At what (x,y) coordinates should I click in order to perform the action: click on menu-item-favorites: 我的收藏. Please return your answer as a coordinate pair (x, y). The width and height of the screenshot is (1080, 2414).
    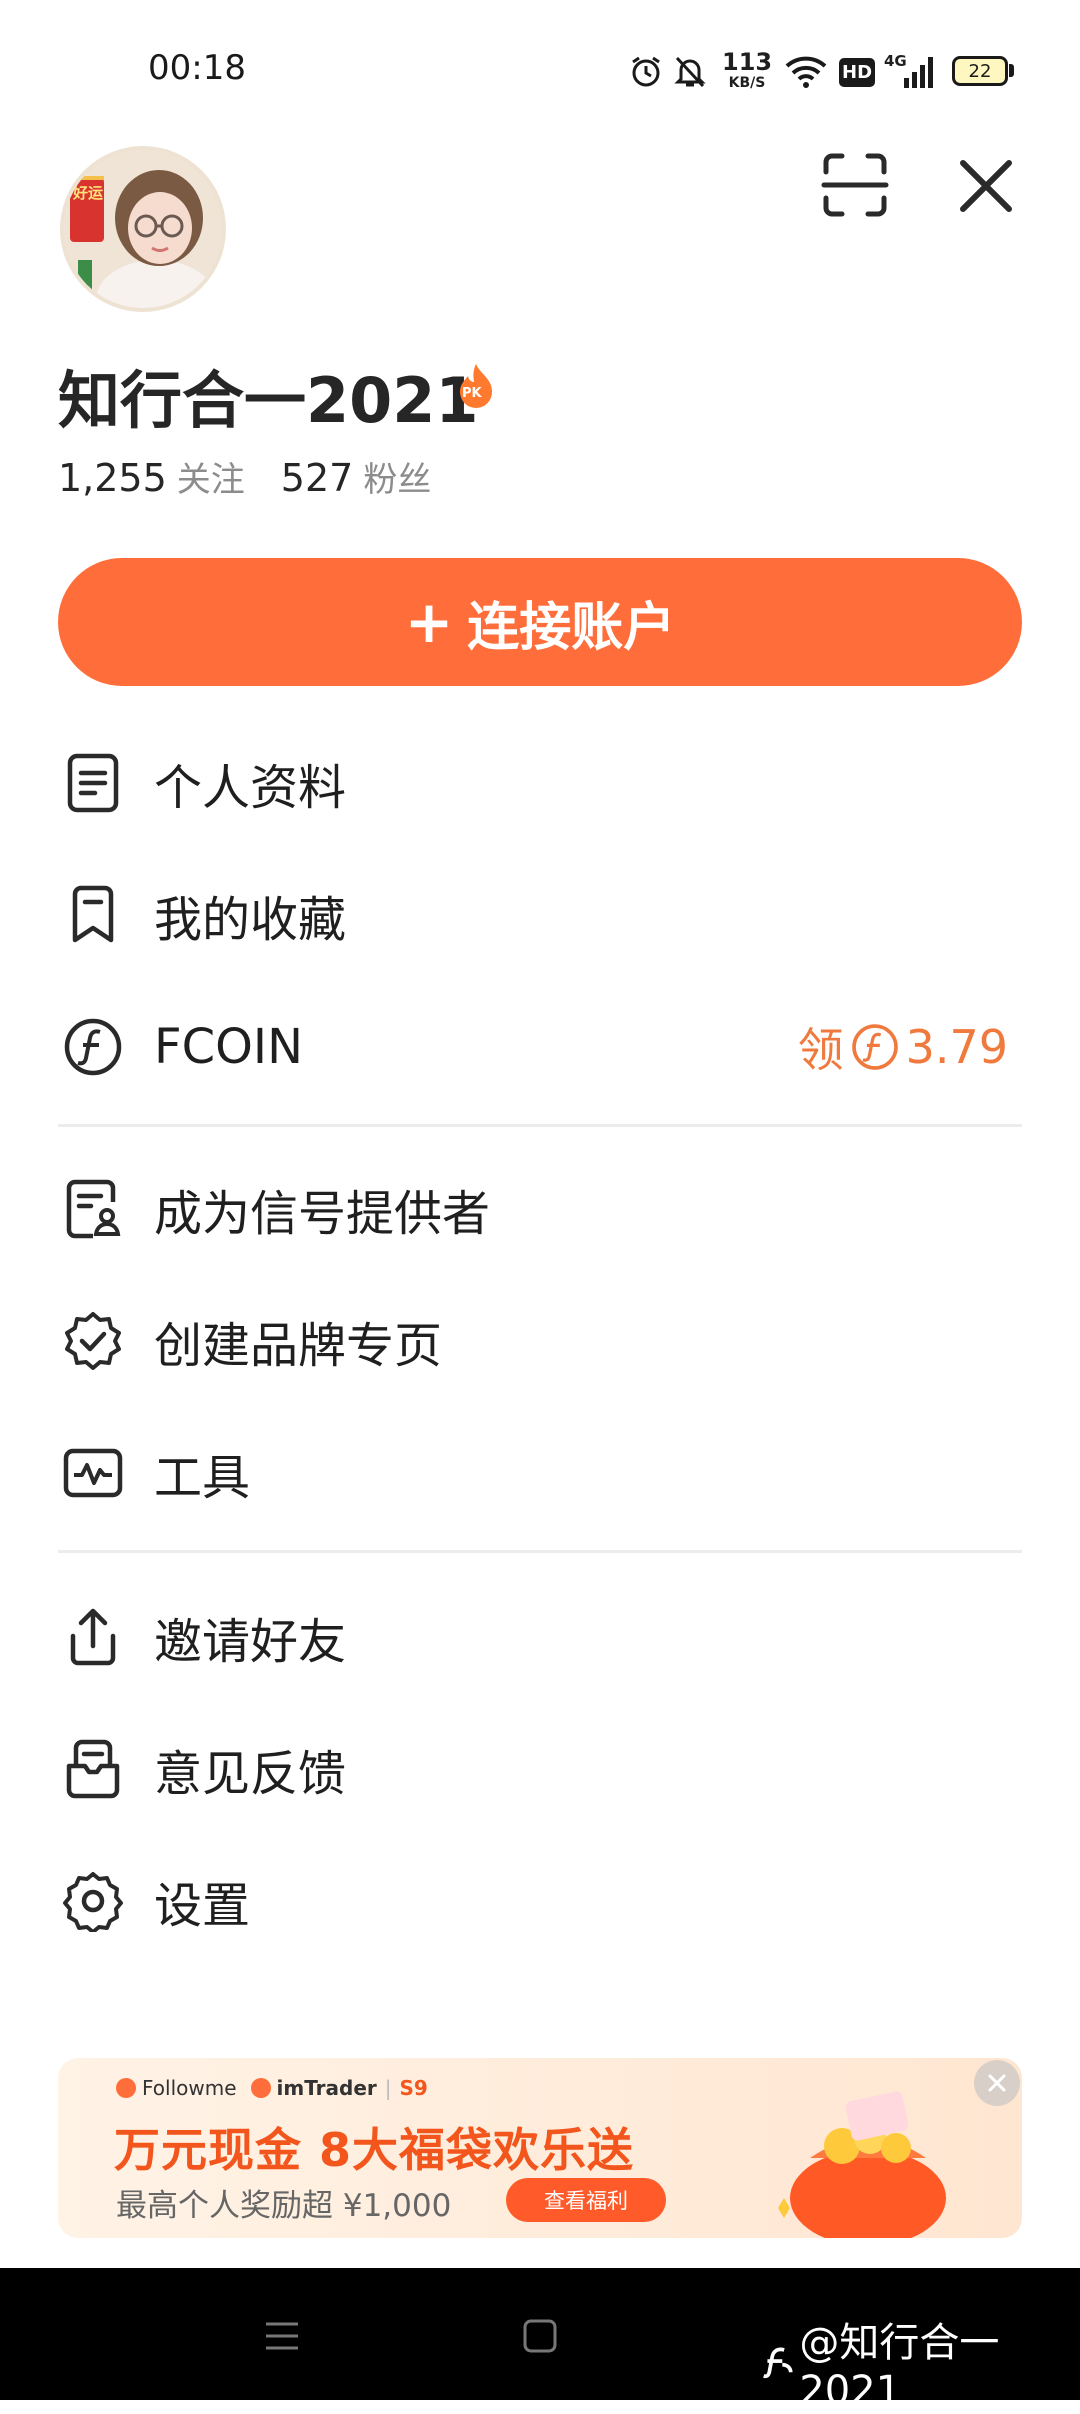
    Looking at the image, I should click on (540, 915).